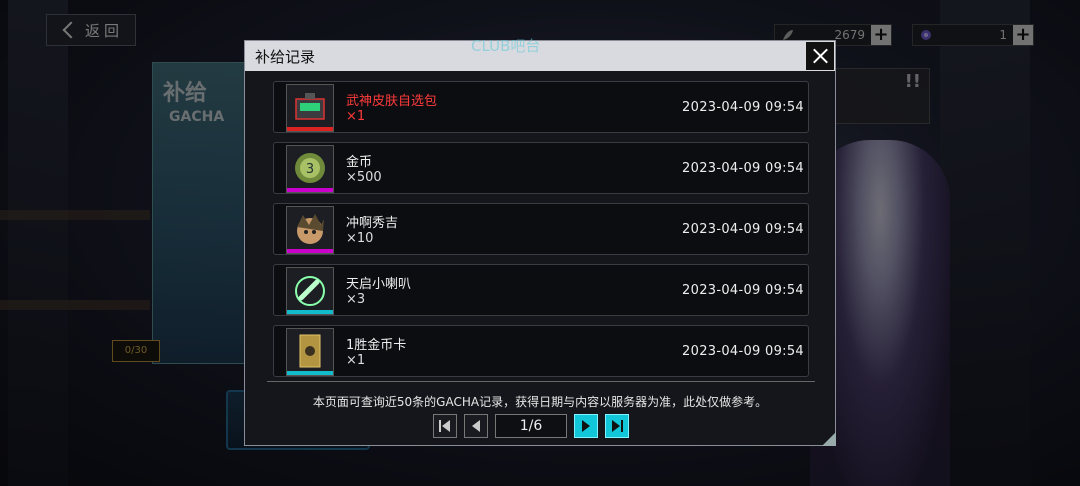 The height and width of the screenshot is (486, 1080). I want to click on prev-page-icon, so click(476, 426).